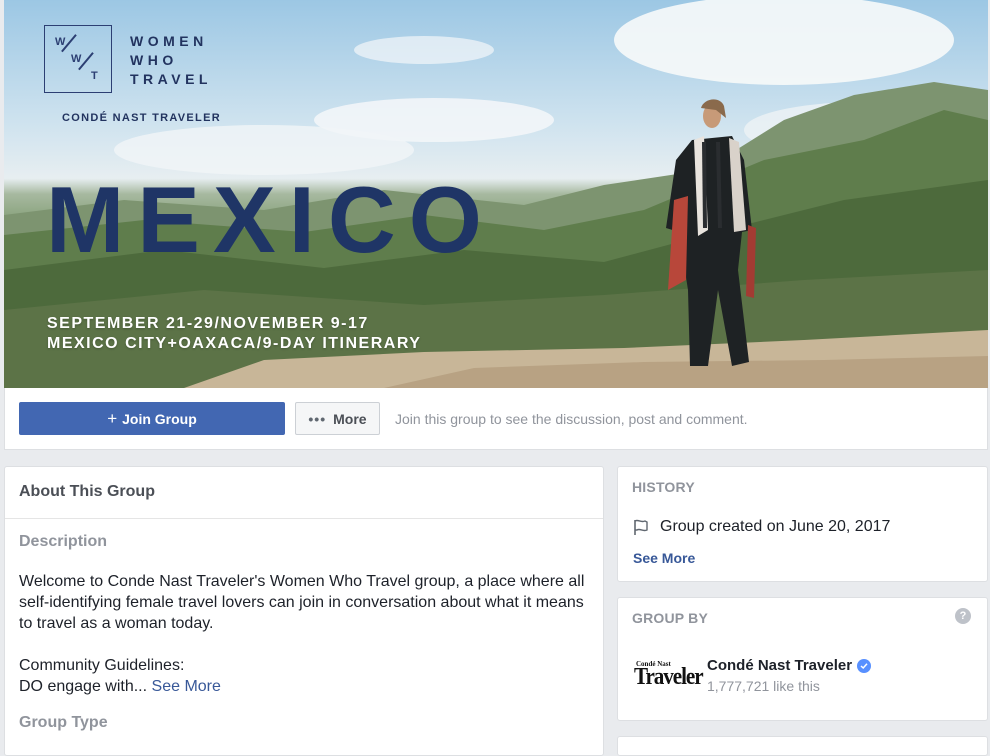 This screenshot has width=990, height=756. Describe the element at coordinates (670, 618) in the screenshot. I see `group-by-heading: GROUP BY` at that location.